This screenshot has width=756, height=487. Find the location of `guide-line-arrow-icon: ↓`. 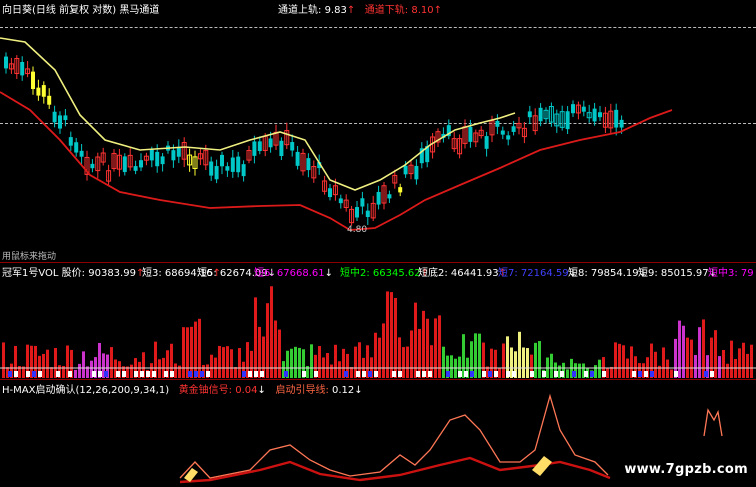

guide-line-arrow-icon: ↓ is located at coordinates (358, 390).